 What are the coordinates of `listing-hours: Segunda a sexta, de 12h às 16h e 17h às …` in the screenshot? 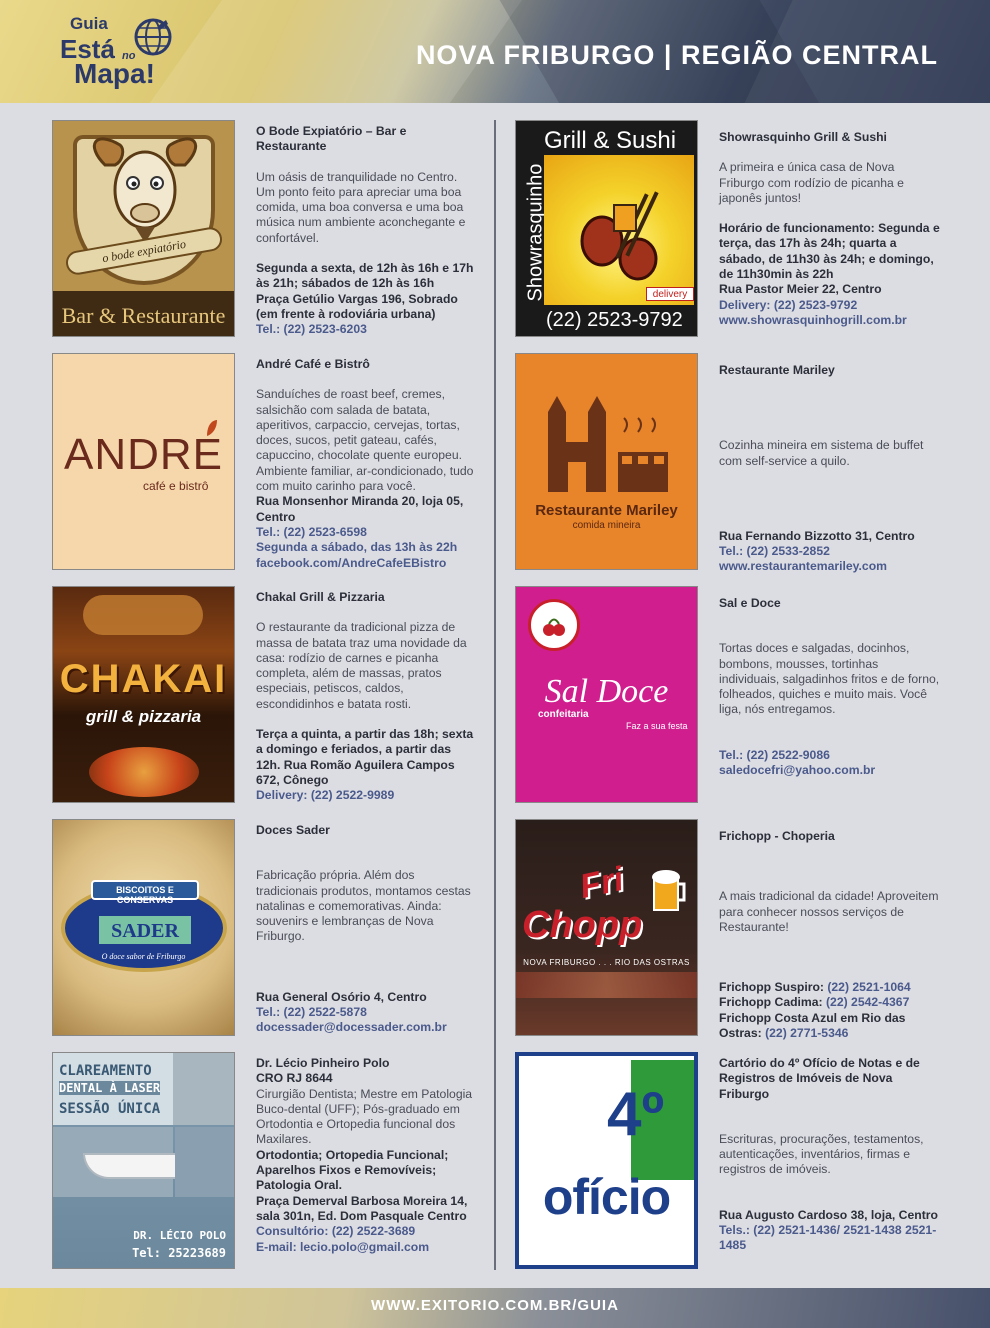 It's located at (365, 276).